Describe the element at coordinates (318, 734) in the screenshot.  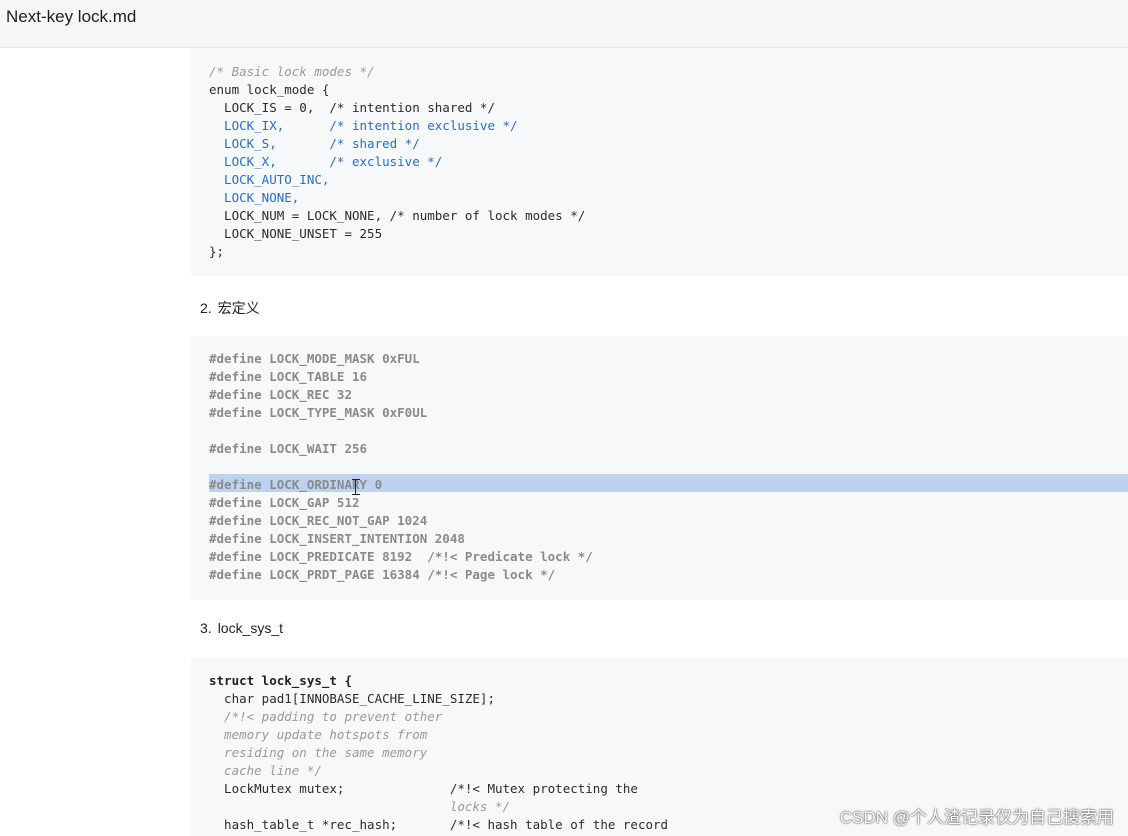
I see `code-line: memory update hotspots from` at that location.